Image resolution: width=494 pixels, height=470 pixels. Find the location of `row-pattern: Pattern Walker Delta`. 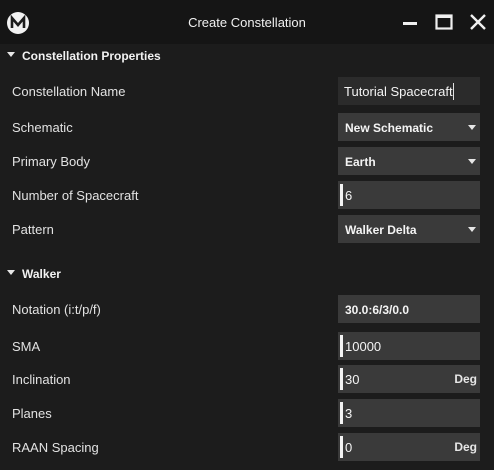

row-pattern: Pattern Walker Delta is located at coordinates (247, 229).